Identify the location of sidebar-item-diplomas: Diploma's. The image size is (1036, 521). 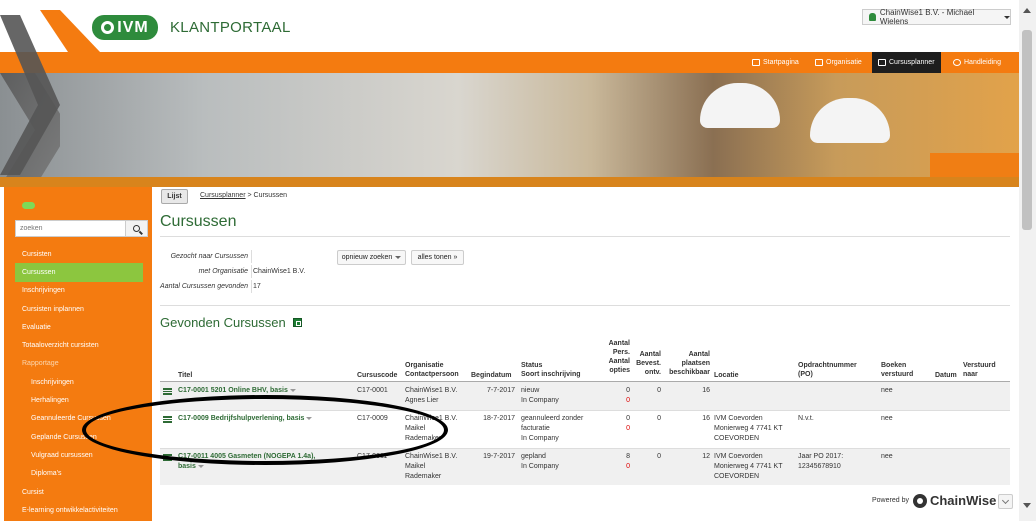
(83, 474).